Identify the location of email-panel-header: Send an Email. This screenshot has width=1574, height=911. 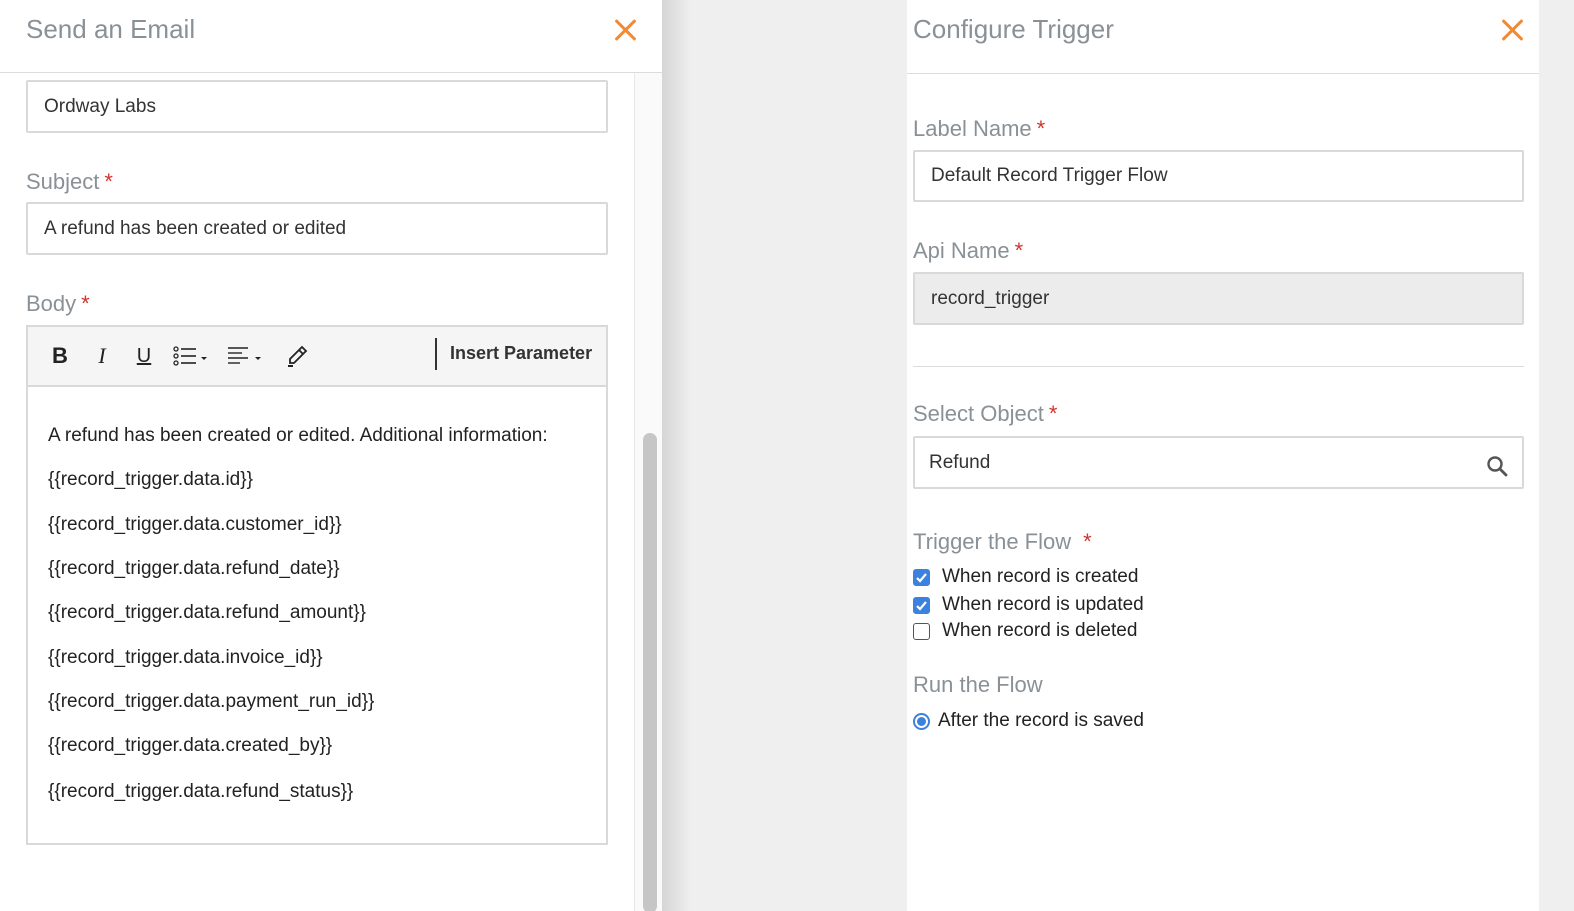
(331, 36).